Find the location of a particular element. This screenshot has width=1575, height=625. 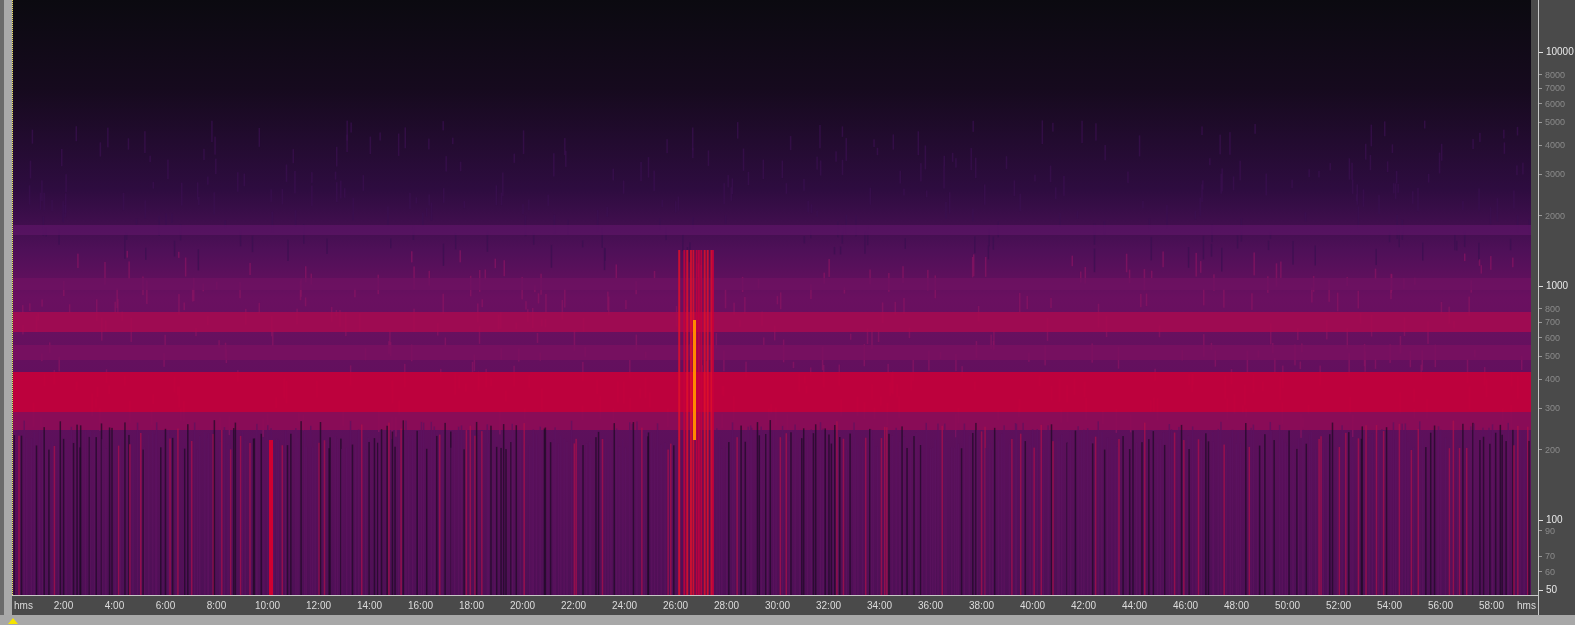

time-tick-label: 12:00 is located at coordinates (318, 606).